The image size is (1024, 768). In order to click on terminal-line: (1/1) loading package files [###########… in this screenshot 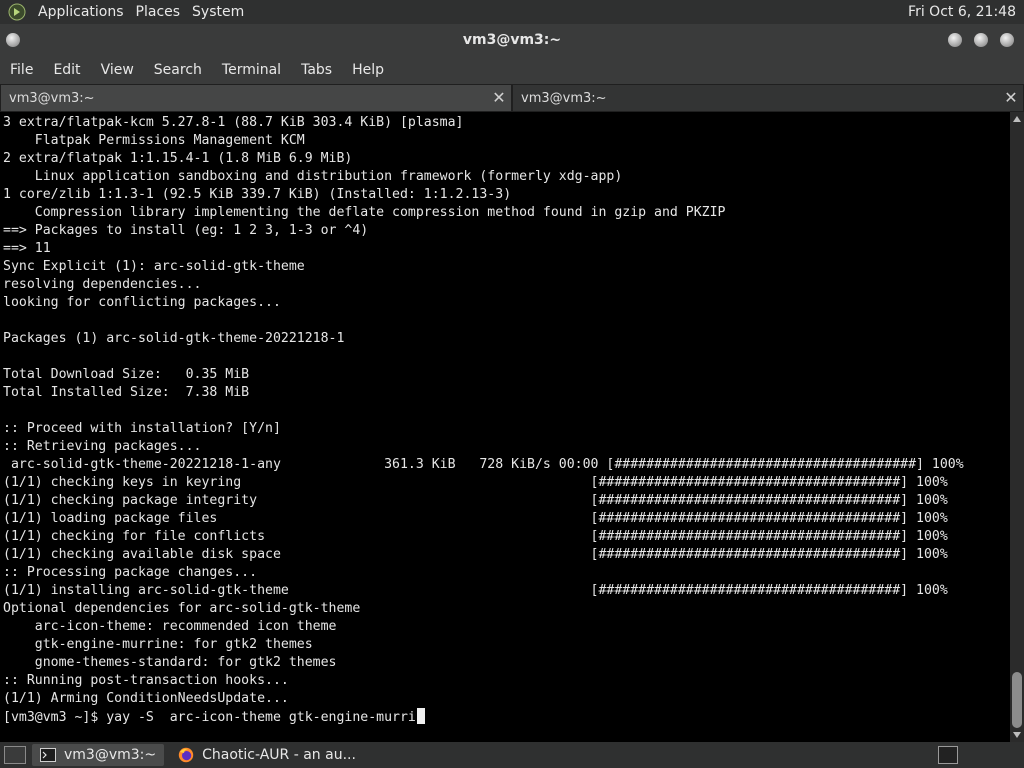, I will do `click(475, 518)`.